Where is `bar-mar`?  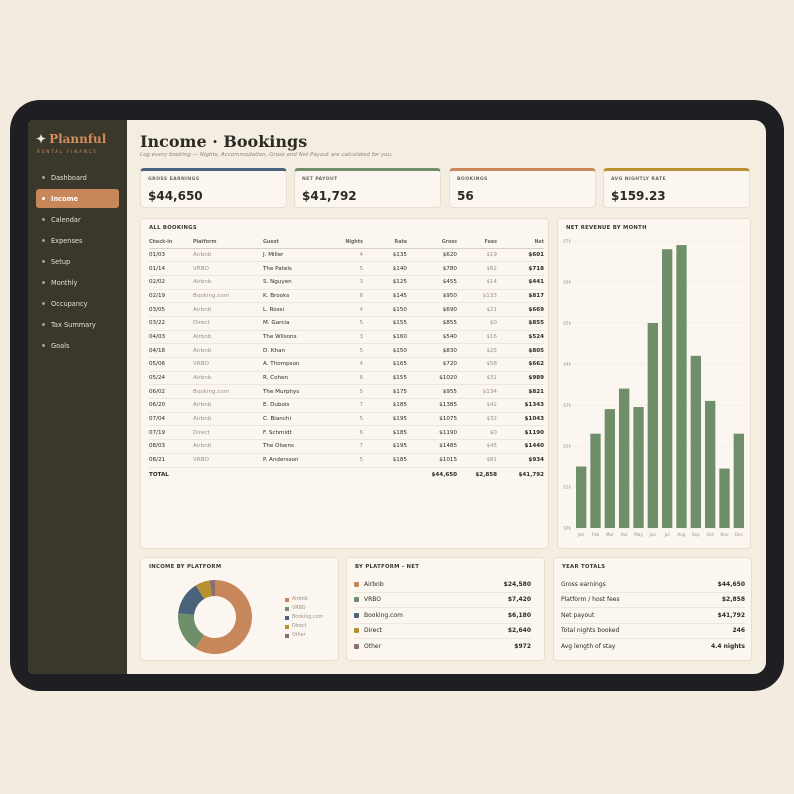 bar-mar is located at coordinates (609, 468).